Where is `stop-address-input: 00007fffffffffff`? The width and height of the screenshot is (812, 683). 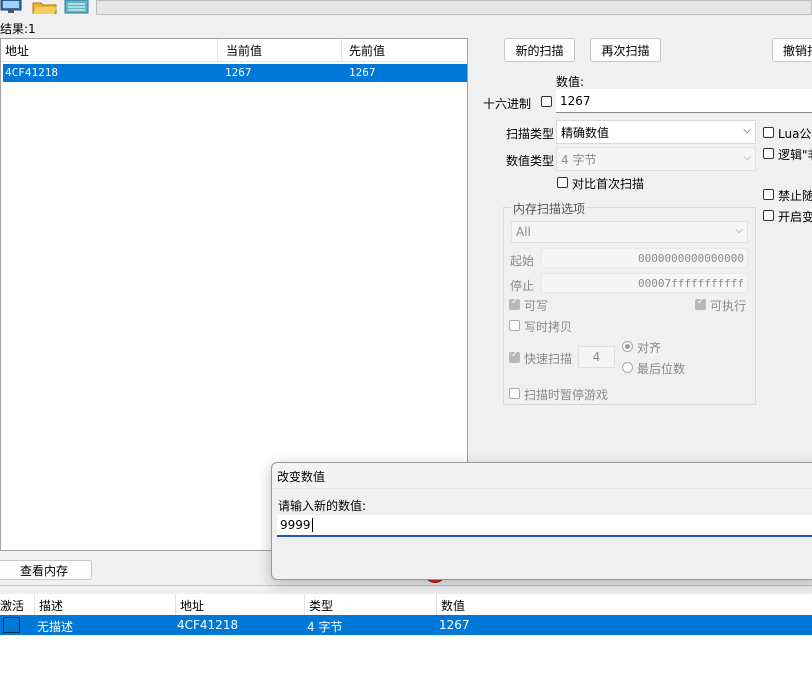
stop-address-input: 00007fffffffffff is located at coordinates (644, 283).